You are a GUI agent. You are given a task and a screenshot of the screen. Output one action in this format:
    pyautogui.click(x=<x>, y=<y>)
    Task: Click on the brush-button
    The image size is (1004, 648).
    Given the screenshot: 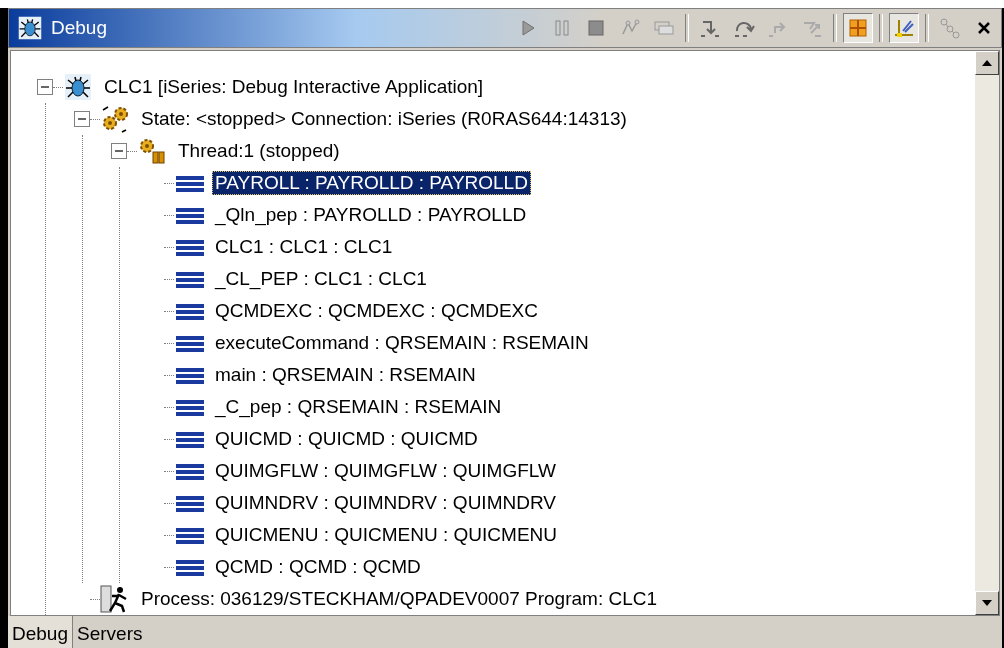 What is the action you would take?
    pyautogui.click(x=904, y=28)
    